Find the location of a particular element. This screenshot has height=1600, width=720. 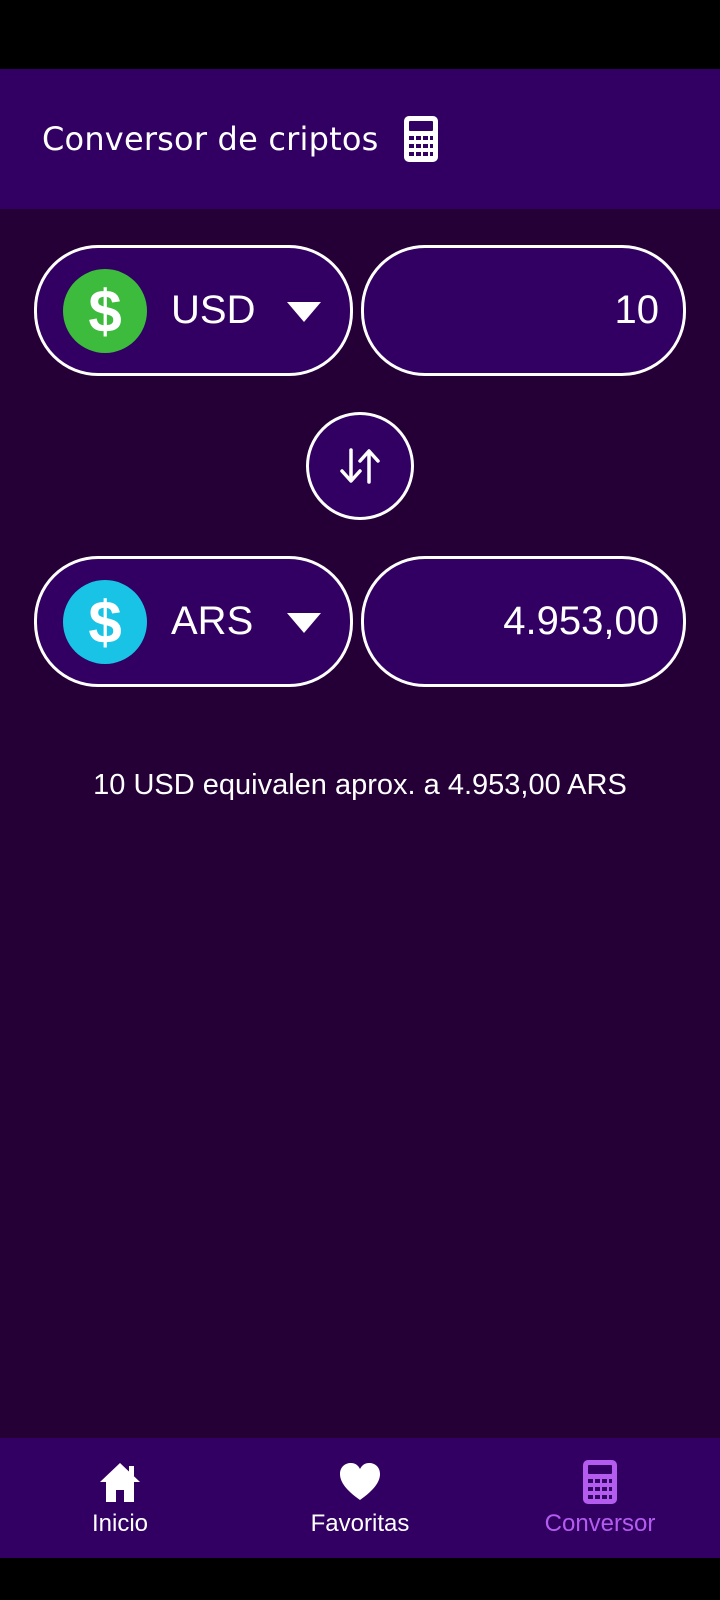

to-amount-output: 4.953,00 is located at coordinates (523, 621).